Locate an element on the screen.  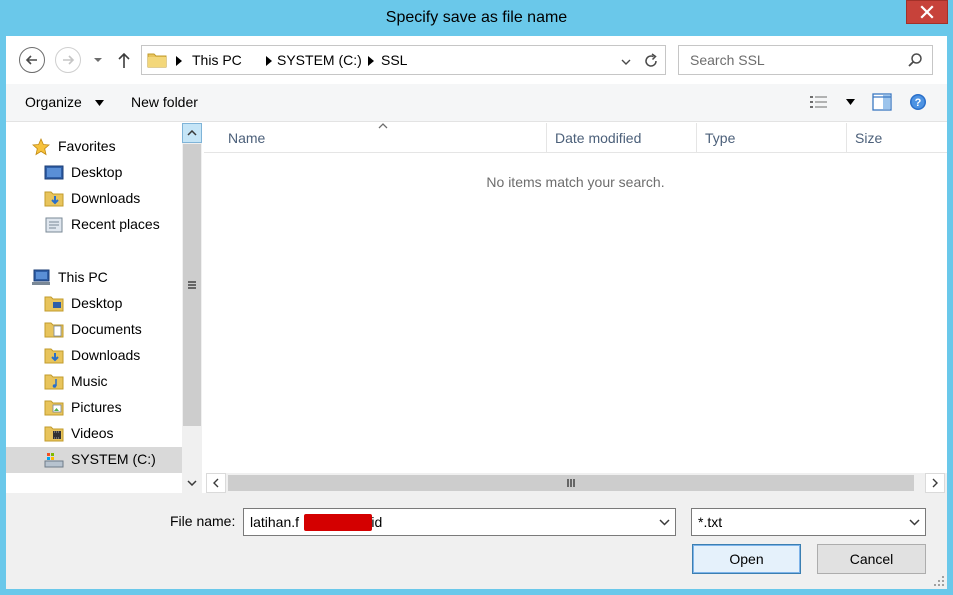
up-arrow-icon is located at coordinates (124, 60).